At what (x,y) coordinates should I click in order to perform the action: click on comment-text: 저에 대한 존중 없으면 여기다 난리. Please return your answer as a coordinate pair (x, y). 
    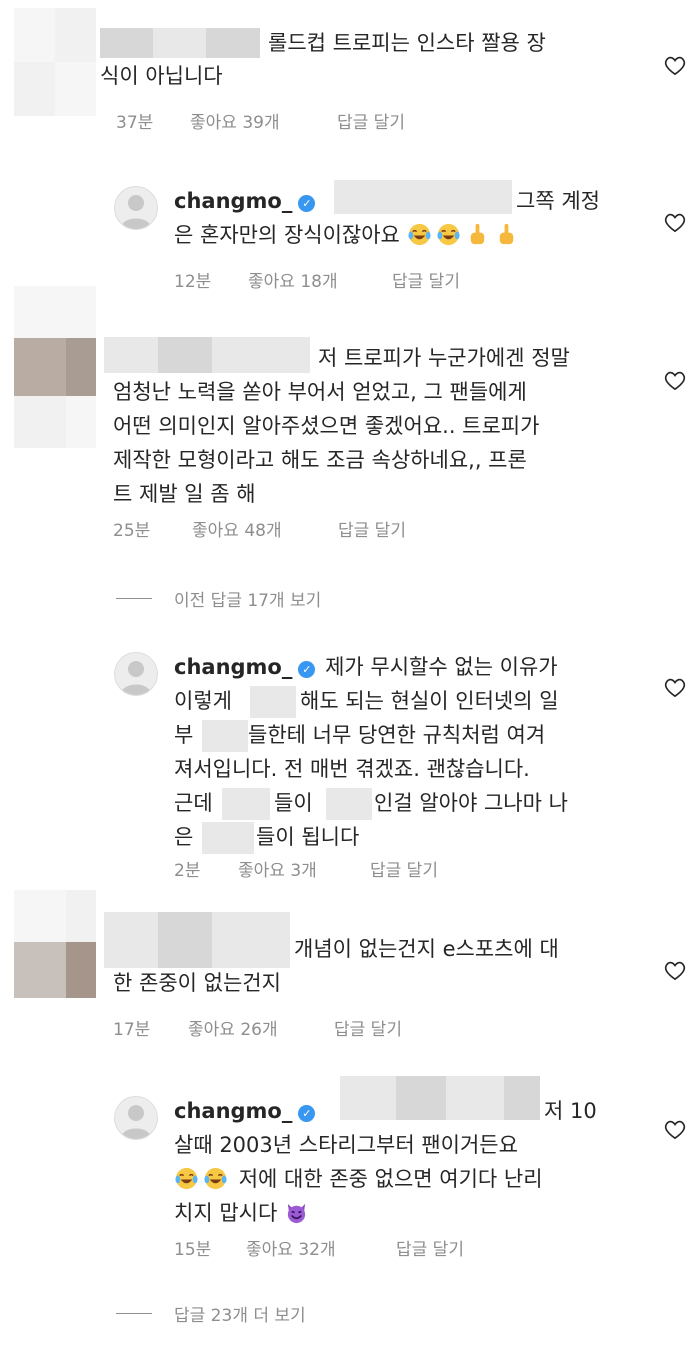
    Looking at the image, I should click on (390, 1179).